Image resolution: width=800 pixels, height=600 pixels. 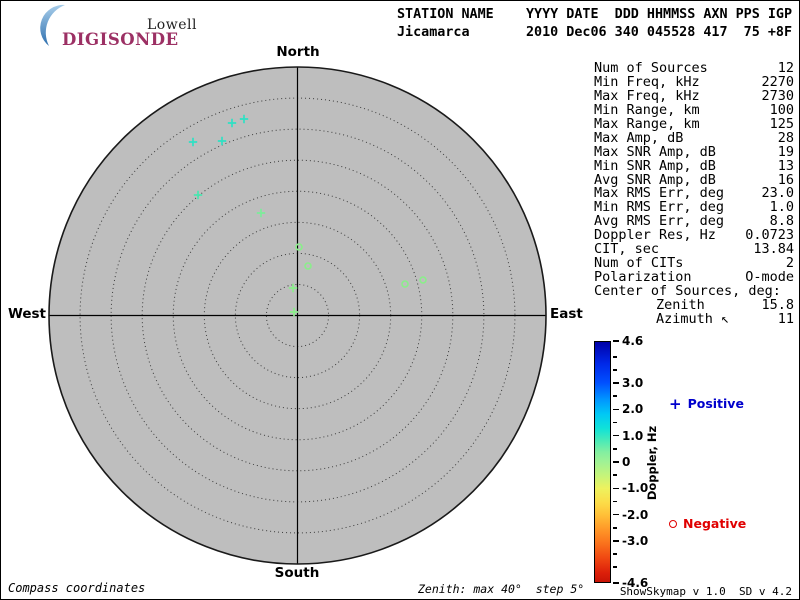 I want to click on stat-value: 100, so click(x=781, y=109).